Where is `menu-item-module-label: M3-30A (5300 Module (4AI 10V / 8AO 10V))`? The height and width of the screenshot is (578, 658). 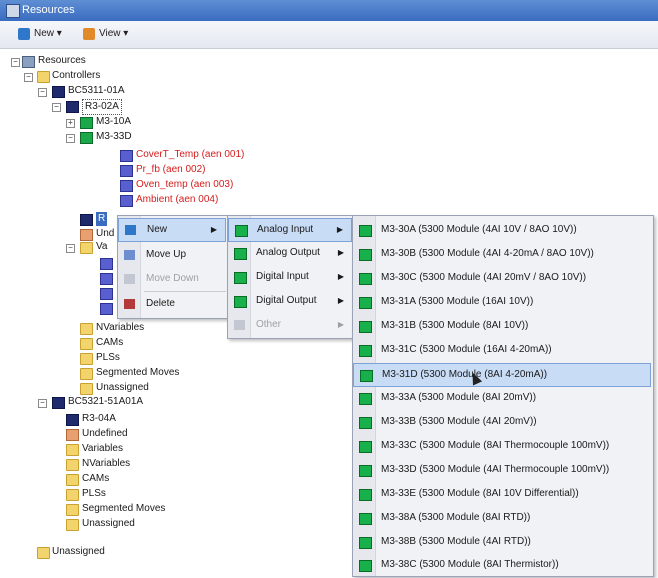
menu-item-module-label: M3-30A (5300 Module (4AI 10V / 8AO 10V)) is located at coordinates (479, 229).